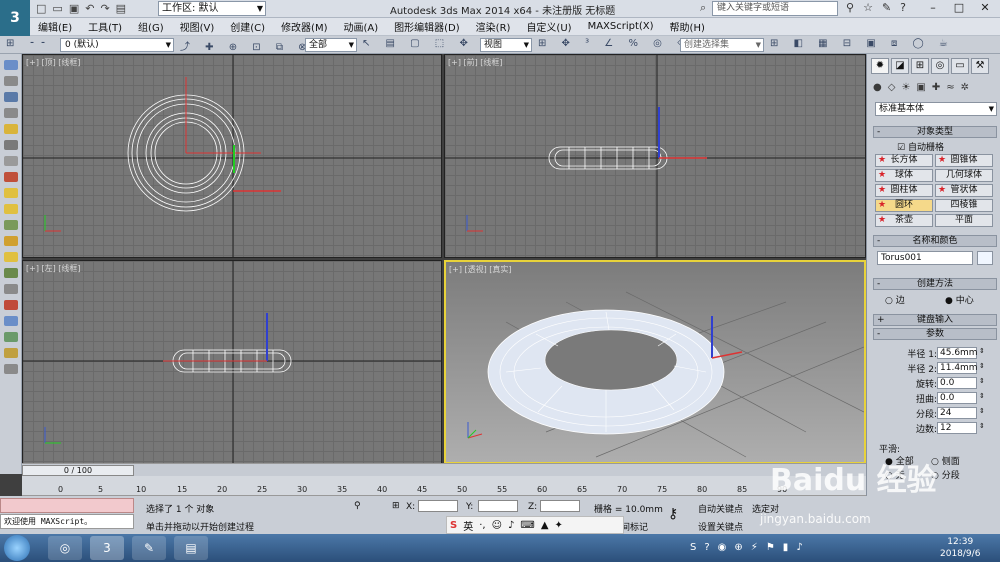 The image size is (1000, 562). What do you see at coordinates (15, 18) in the screenshot?
I see `app-menu-button: 3` at bounding box center [15, 18].